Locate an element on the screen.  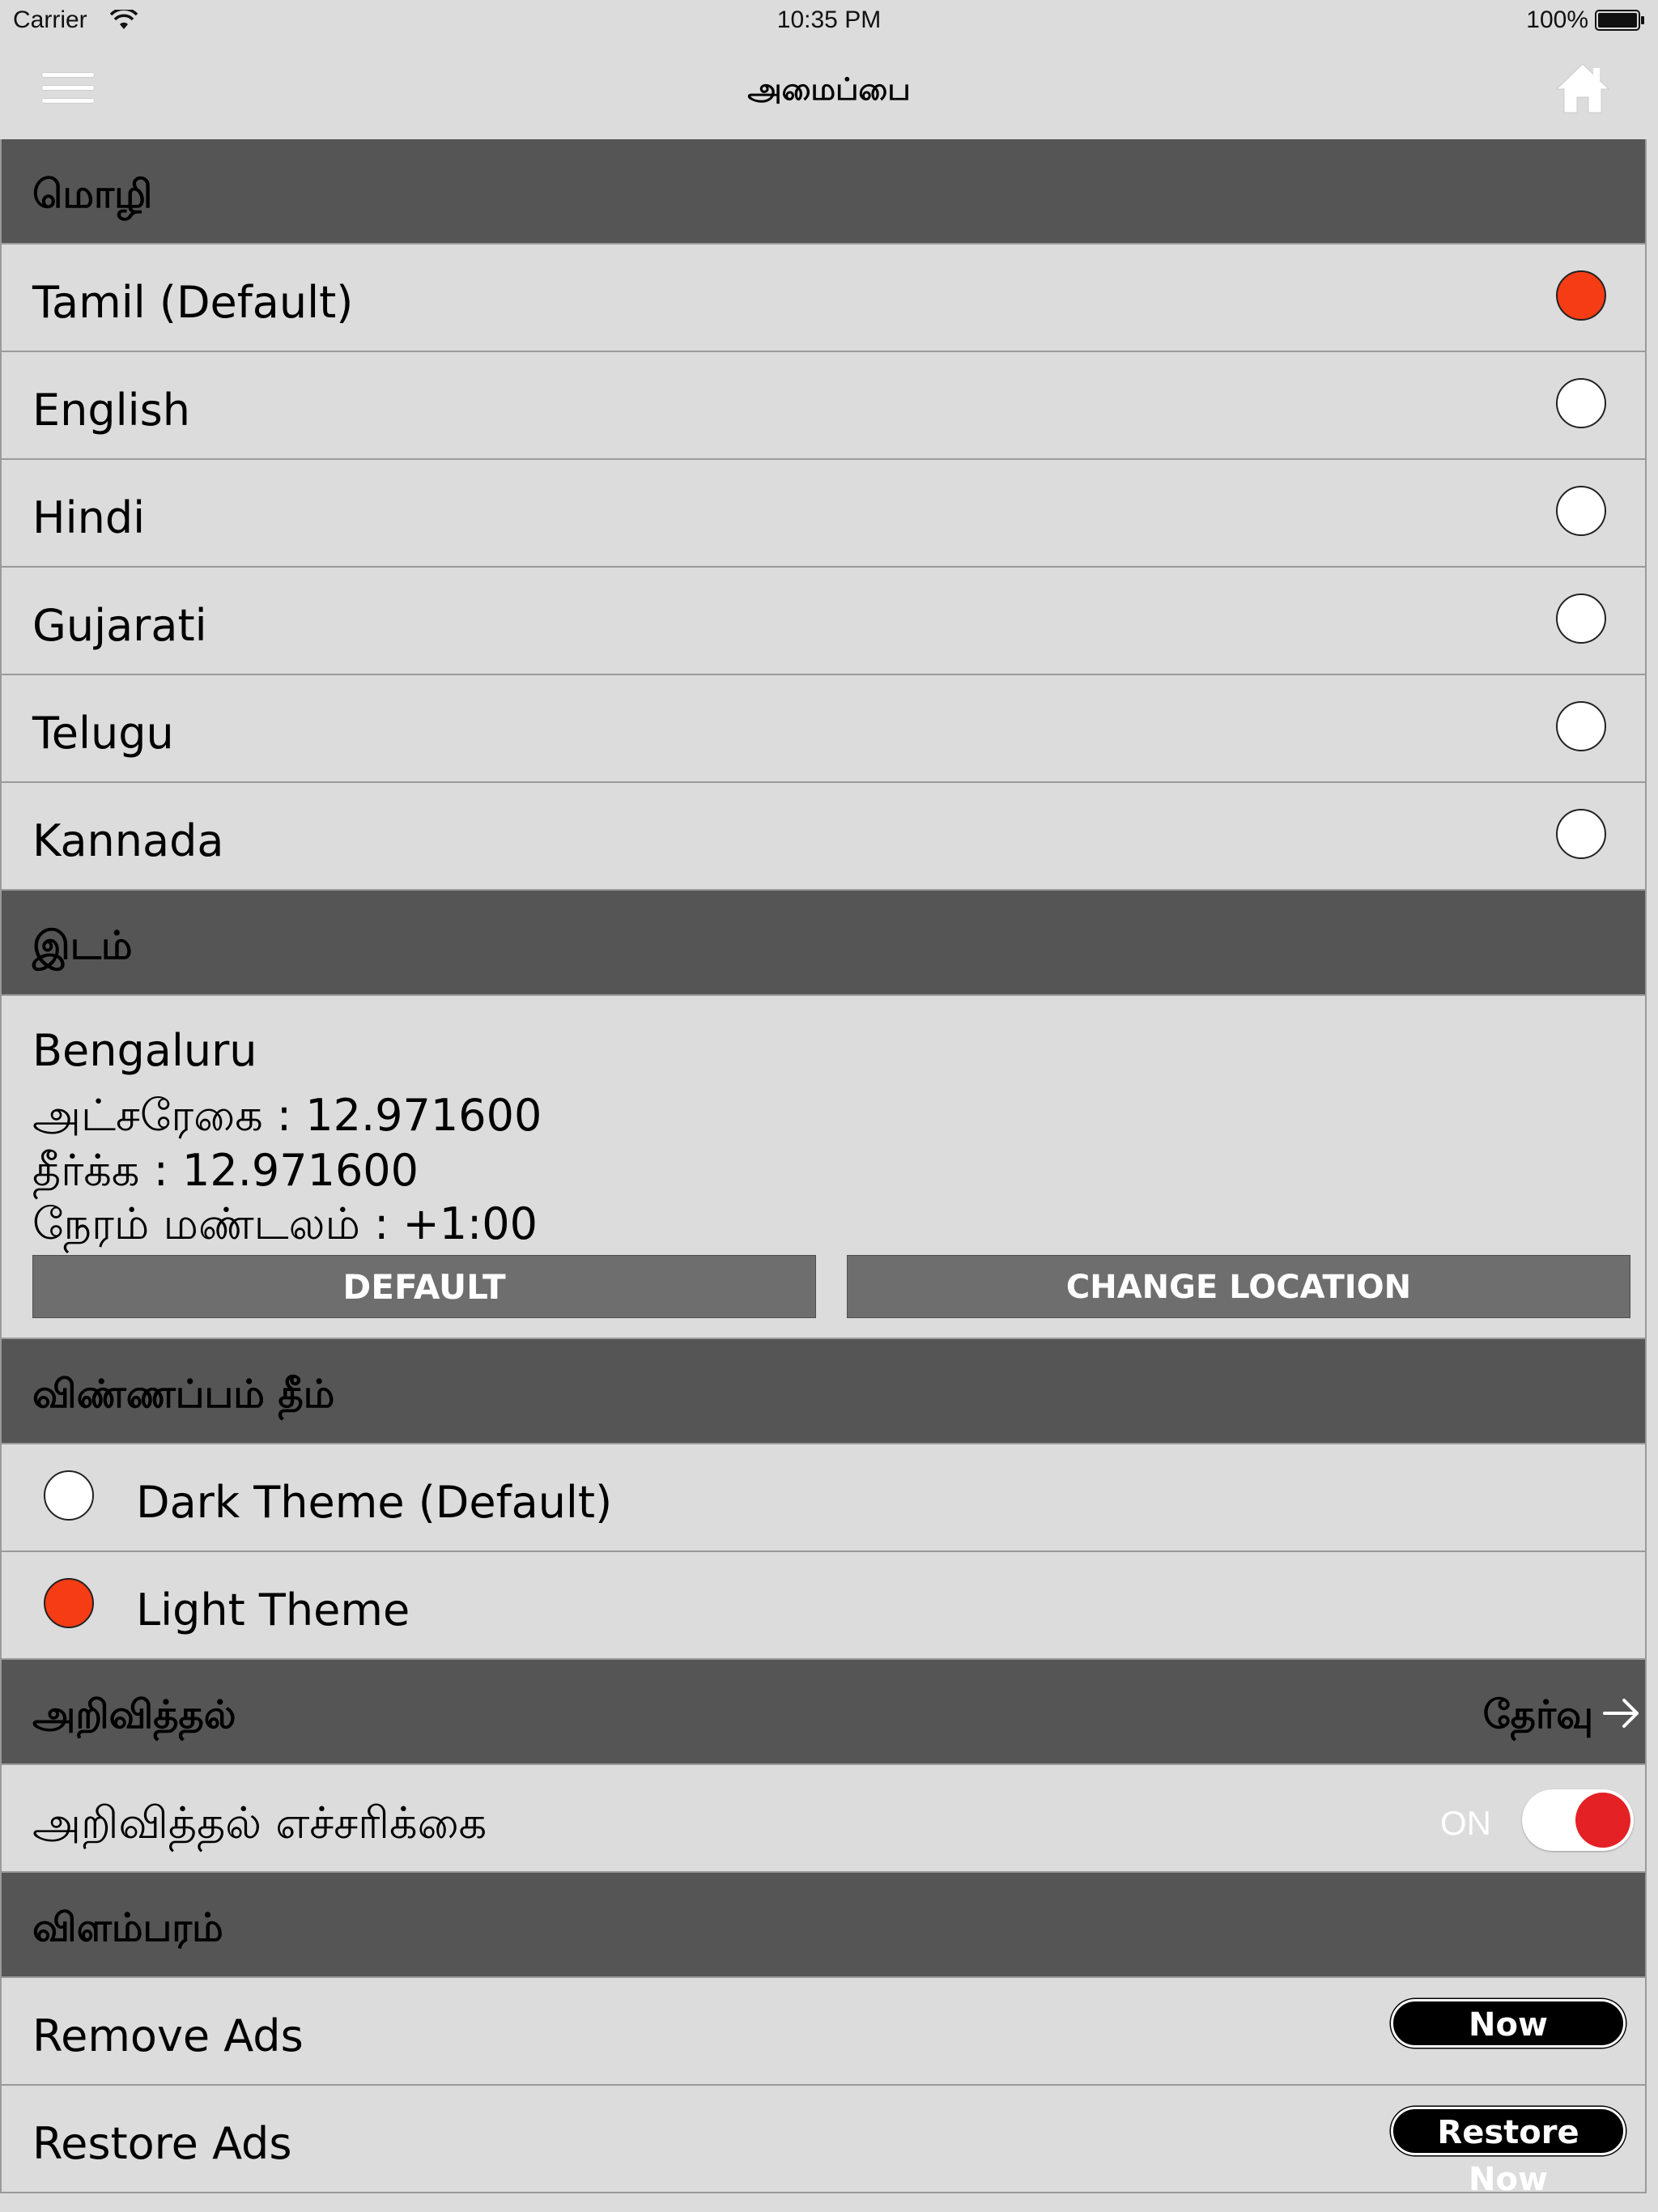
status-bar: Carrier 10:35 PM 100% is located at coordinates (829, 21).